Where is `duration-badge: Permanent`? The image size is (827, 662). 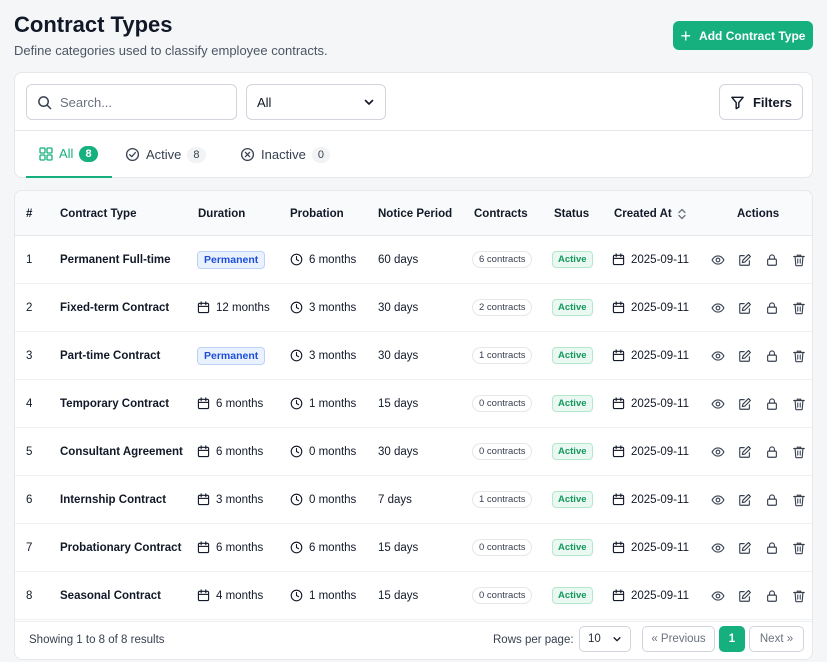 duration-badge: Permanent is located at coordinates (231, 355).